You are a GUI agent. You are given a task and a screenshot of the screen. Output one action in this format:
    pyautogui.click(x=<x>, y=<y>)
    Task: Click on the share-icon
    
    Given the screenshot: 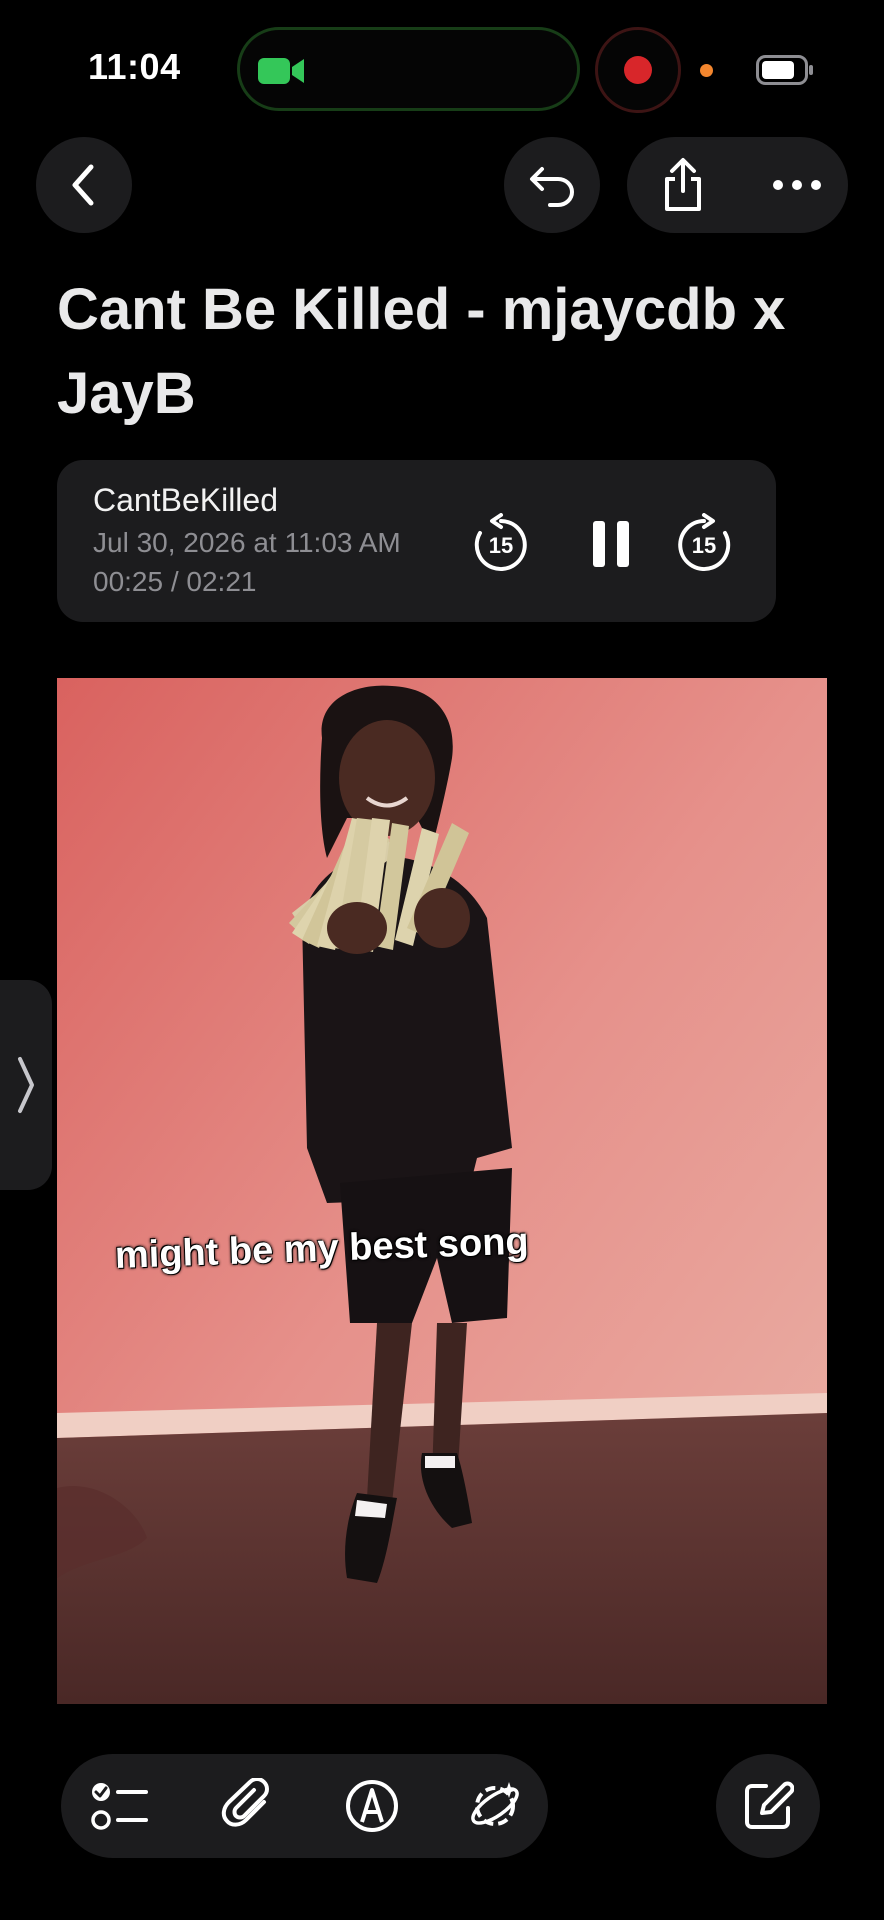 What is the action you would take?
    pyautogui.click(x=683, y=184)
    